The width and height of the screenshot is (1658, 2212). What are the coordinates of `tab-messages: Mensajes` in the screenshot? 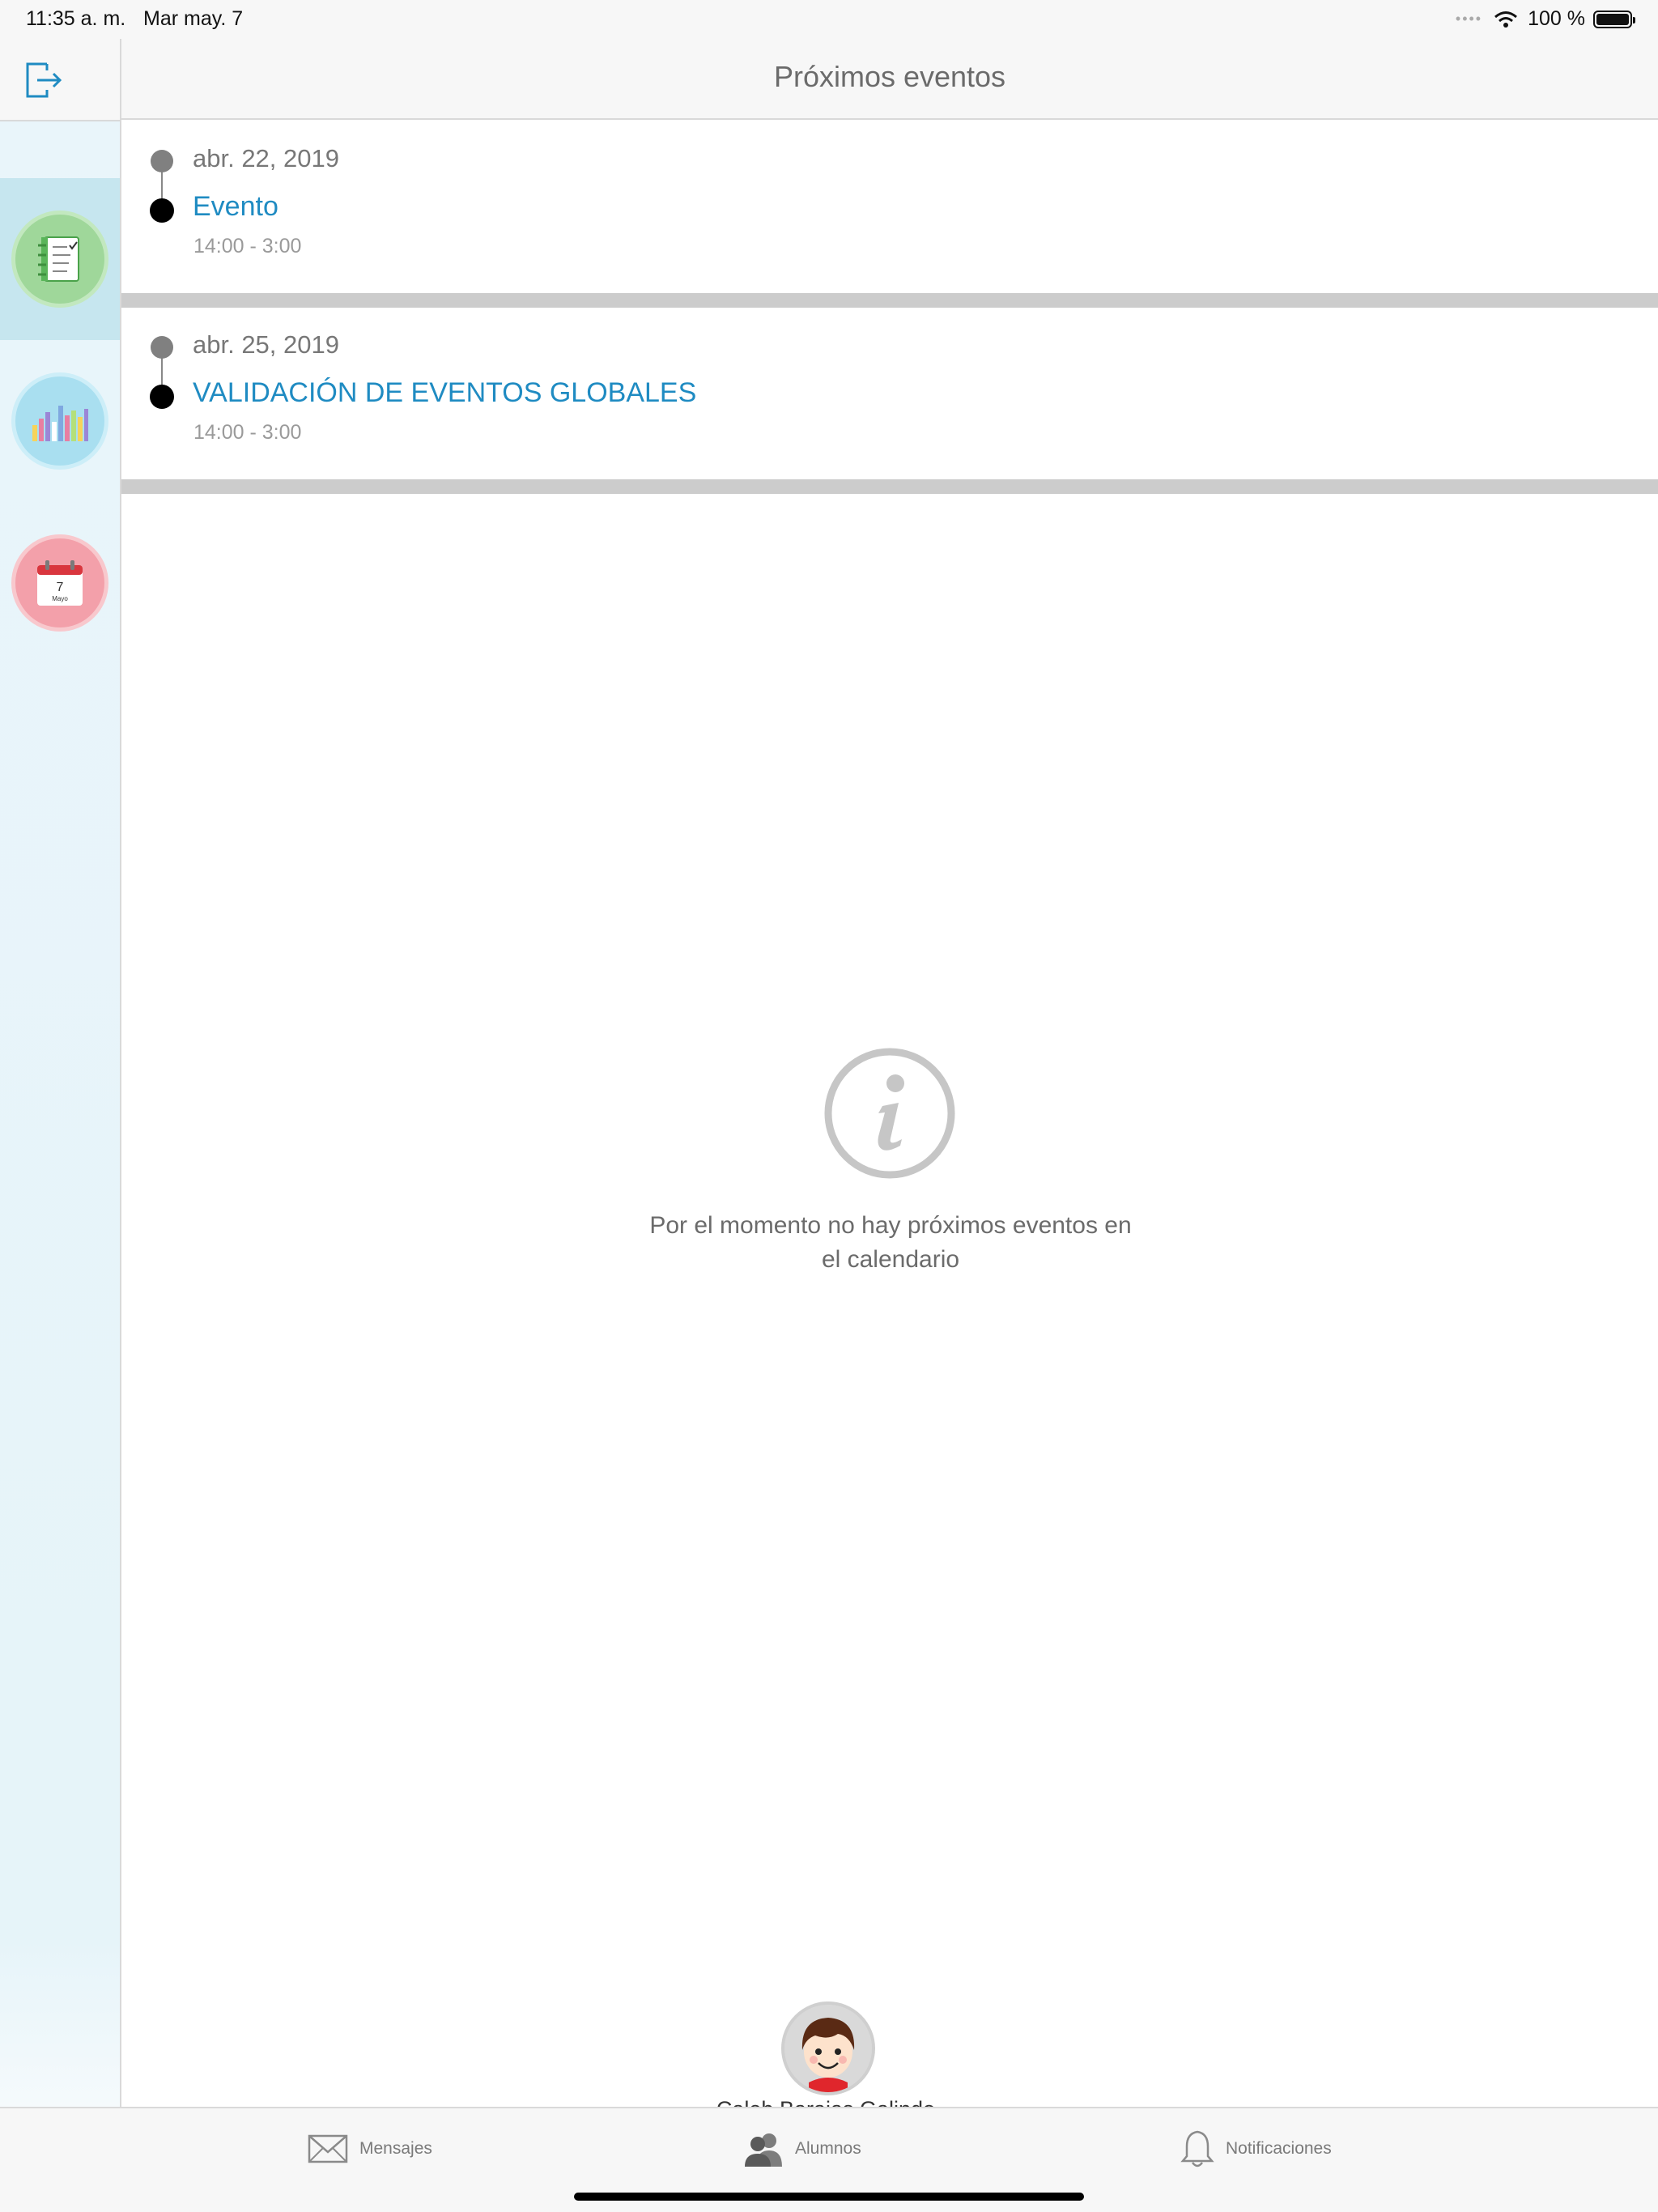 It's located at (370, 2149).